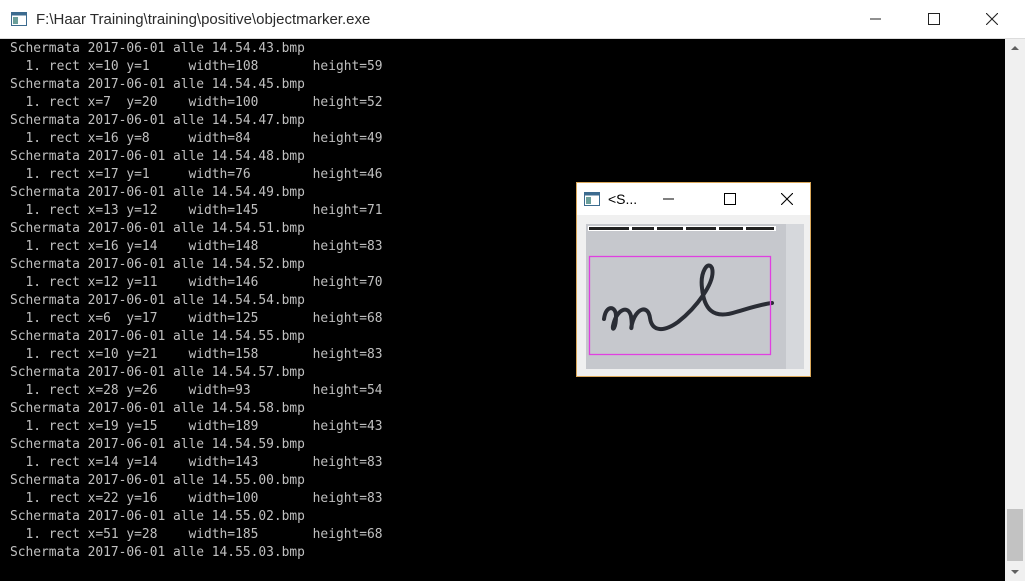  Describe the element at coordinates (592, 199) in the screenshot. I see `window-app-icon` at that location.